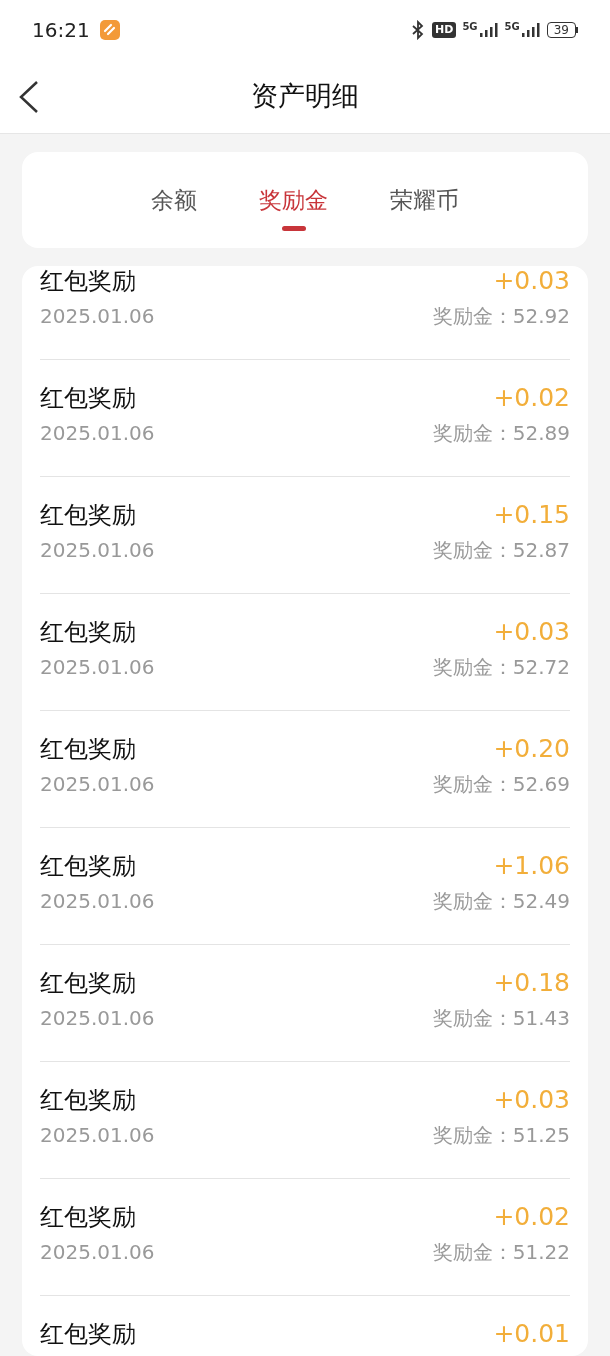 This screenshot has height=1356, width=610. What do you see at coordinates (29, 96) in the screenshot?
I see `back-icon` at bounding box center [29, 96].